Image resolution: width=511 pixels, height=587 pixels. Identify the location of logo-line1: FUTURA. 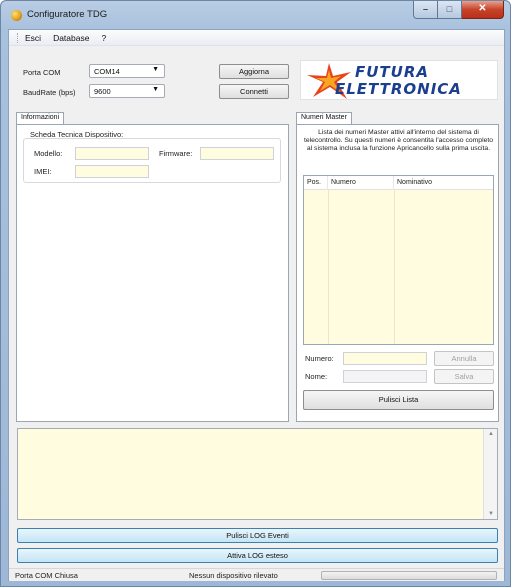
(392, 72).